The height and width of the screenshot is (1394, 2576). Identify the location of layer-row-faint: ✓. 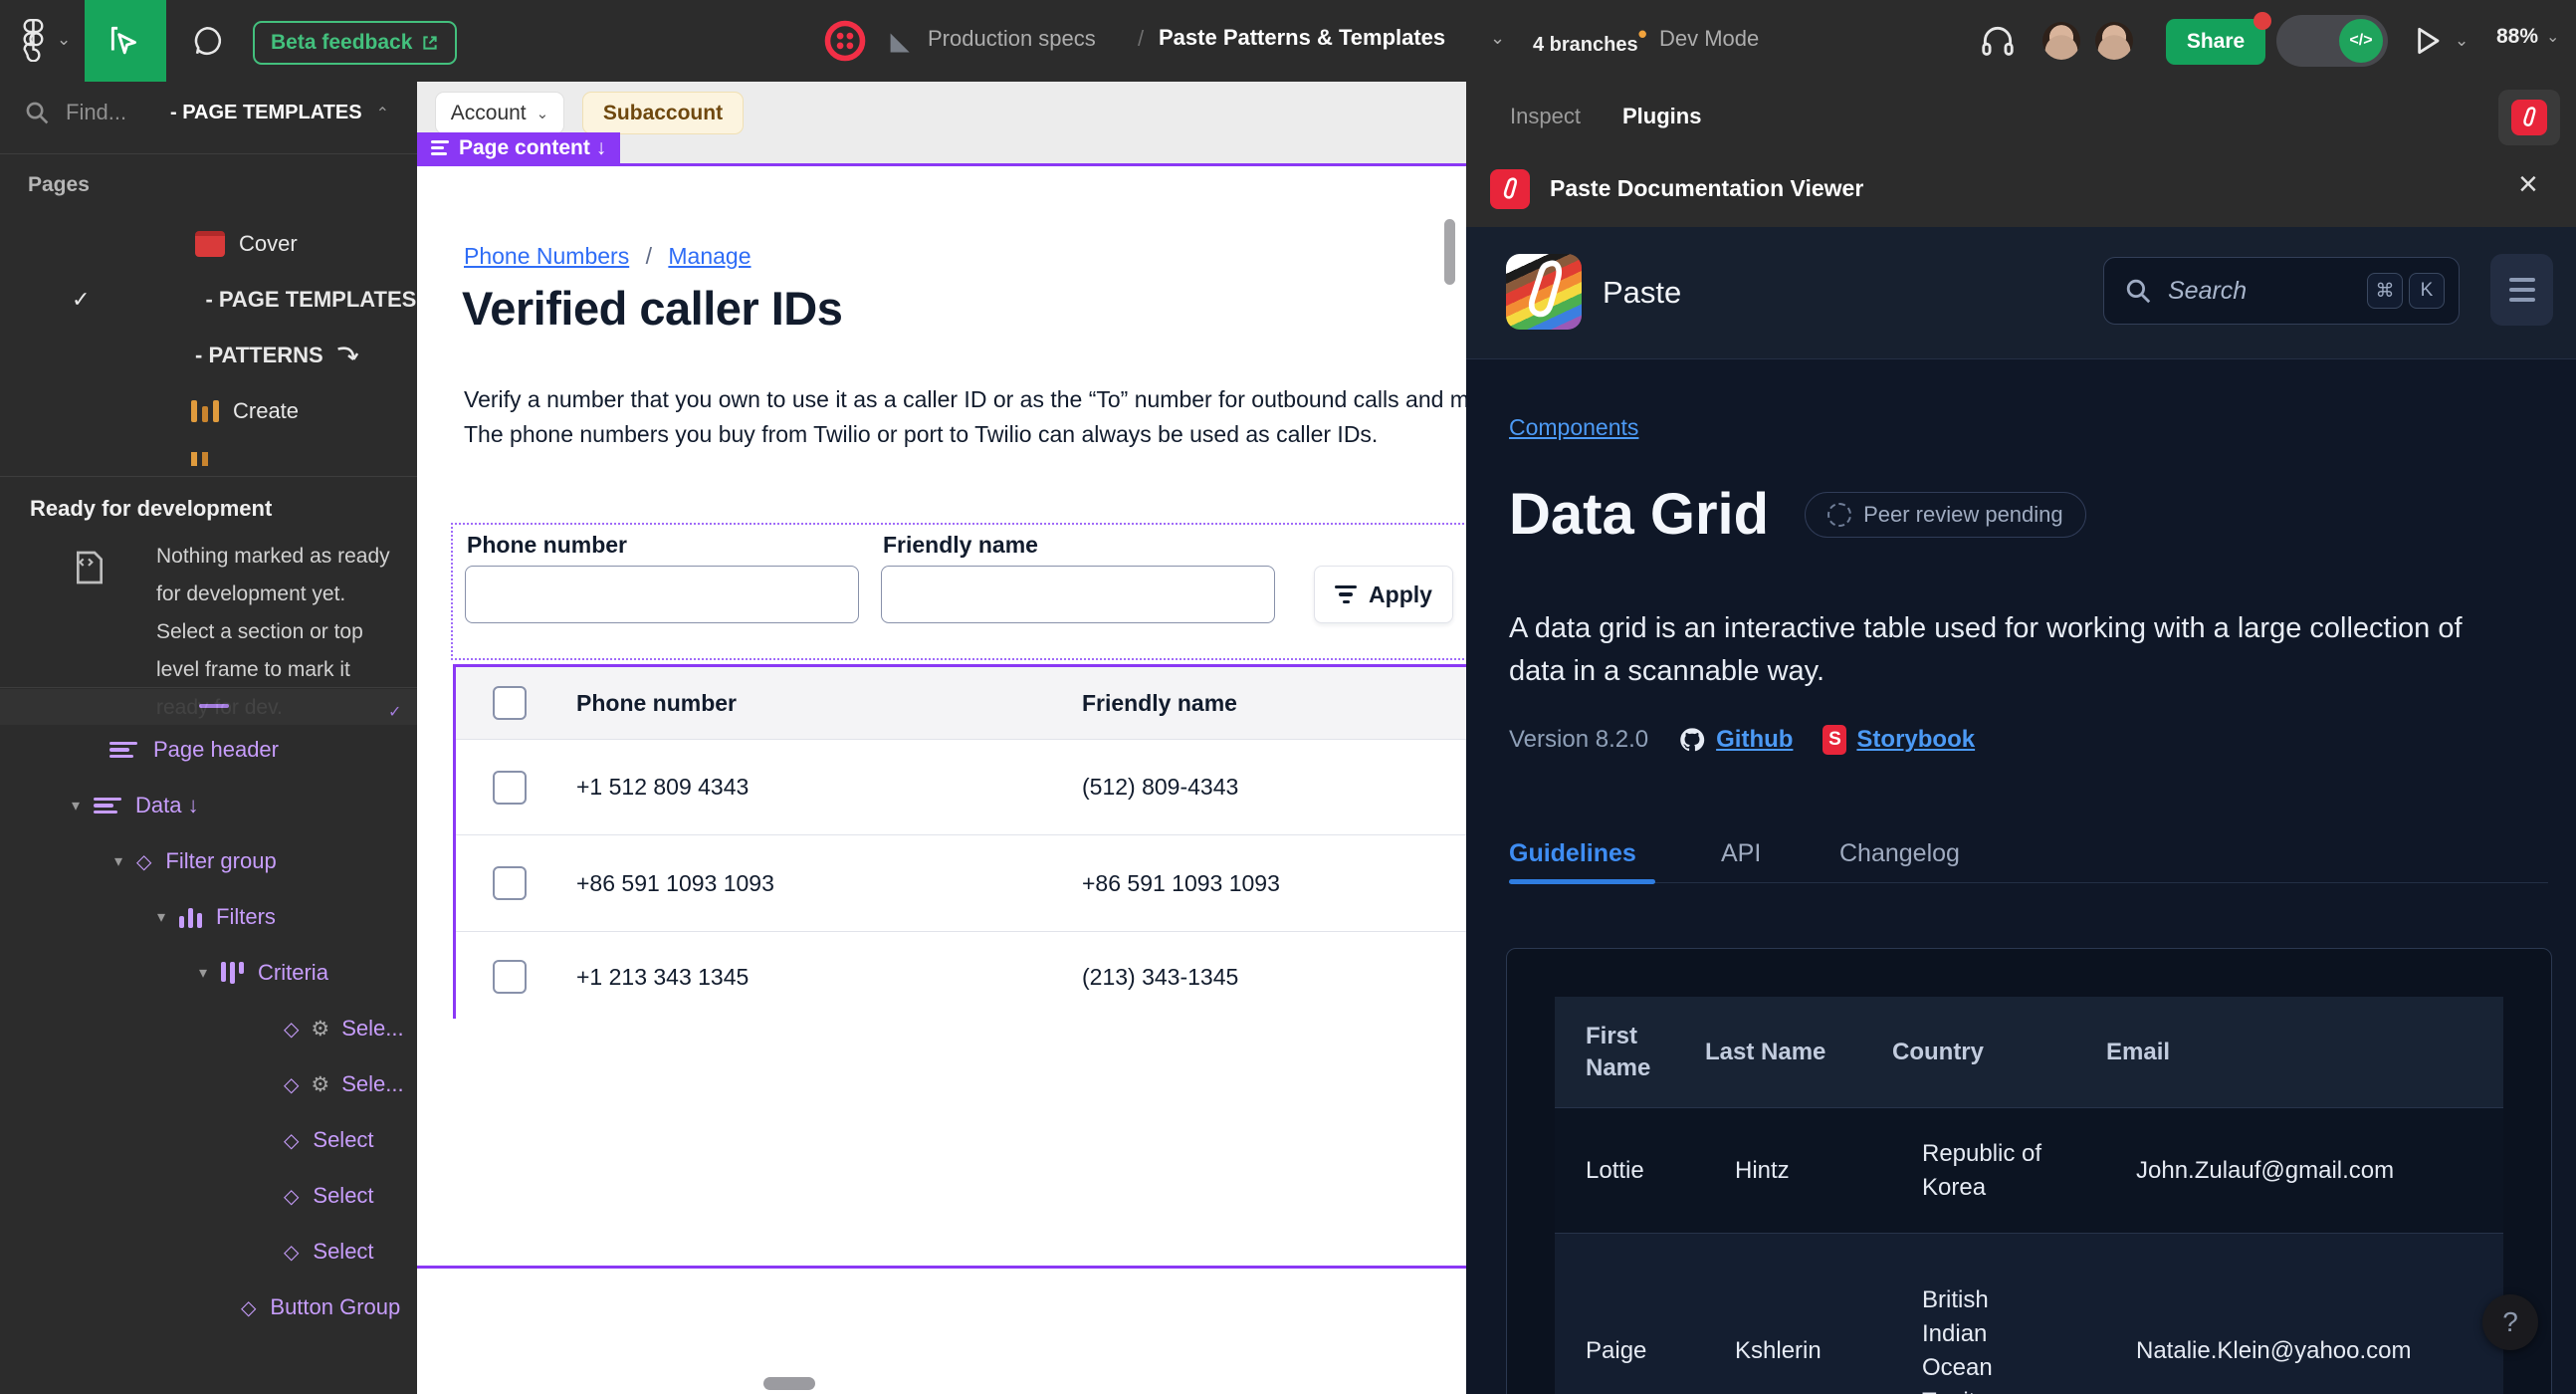
(208, 707).